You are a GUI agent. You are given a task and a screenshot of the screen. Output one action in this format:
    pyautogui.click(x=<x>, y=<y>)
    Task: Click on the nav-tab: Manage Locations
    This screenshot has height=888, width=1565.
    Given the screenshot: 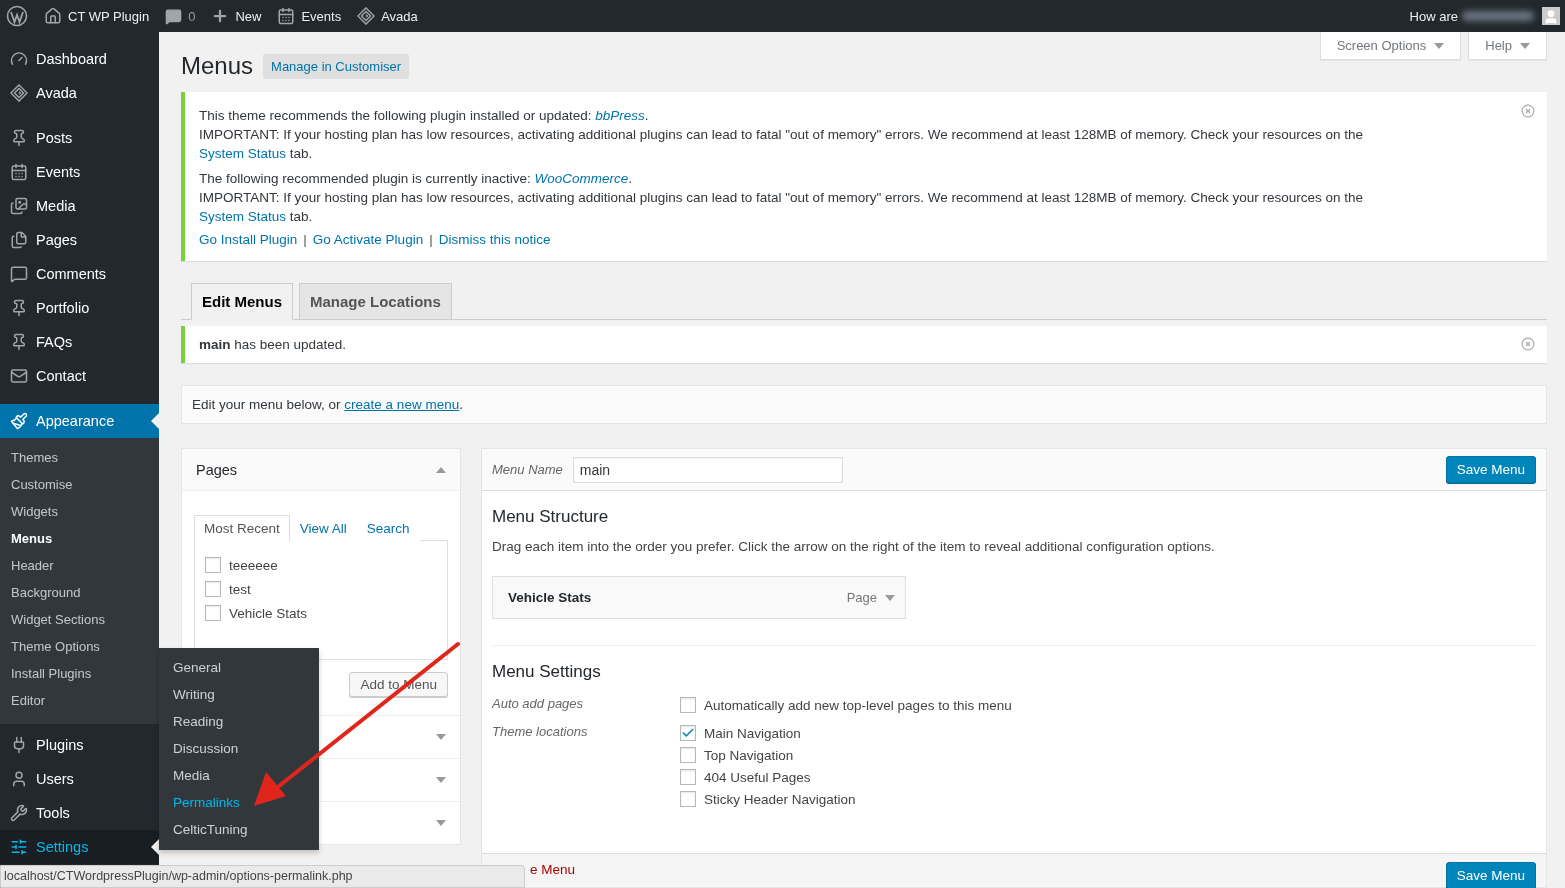 What is the action you would take?
    pyautogui.click(x=375, y=301)
    